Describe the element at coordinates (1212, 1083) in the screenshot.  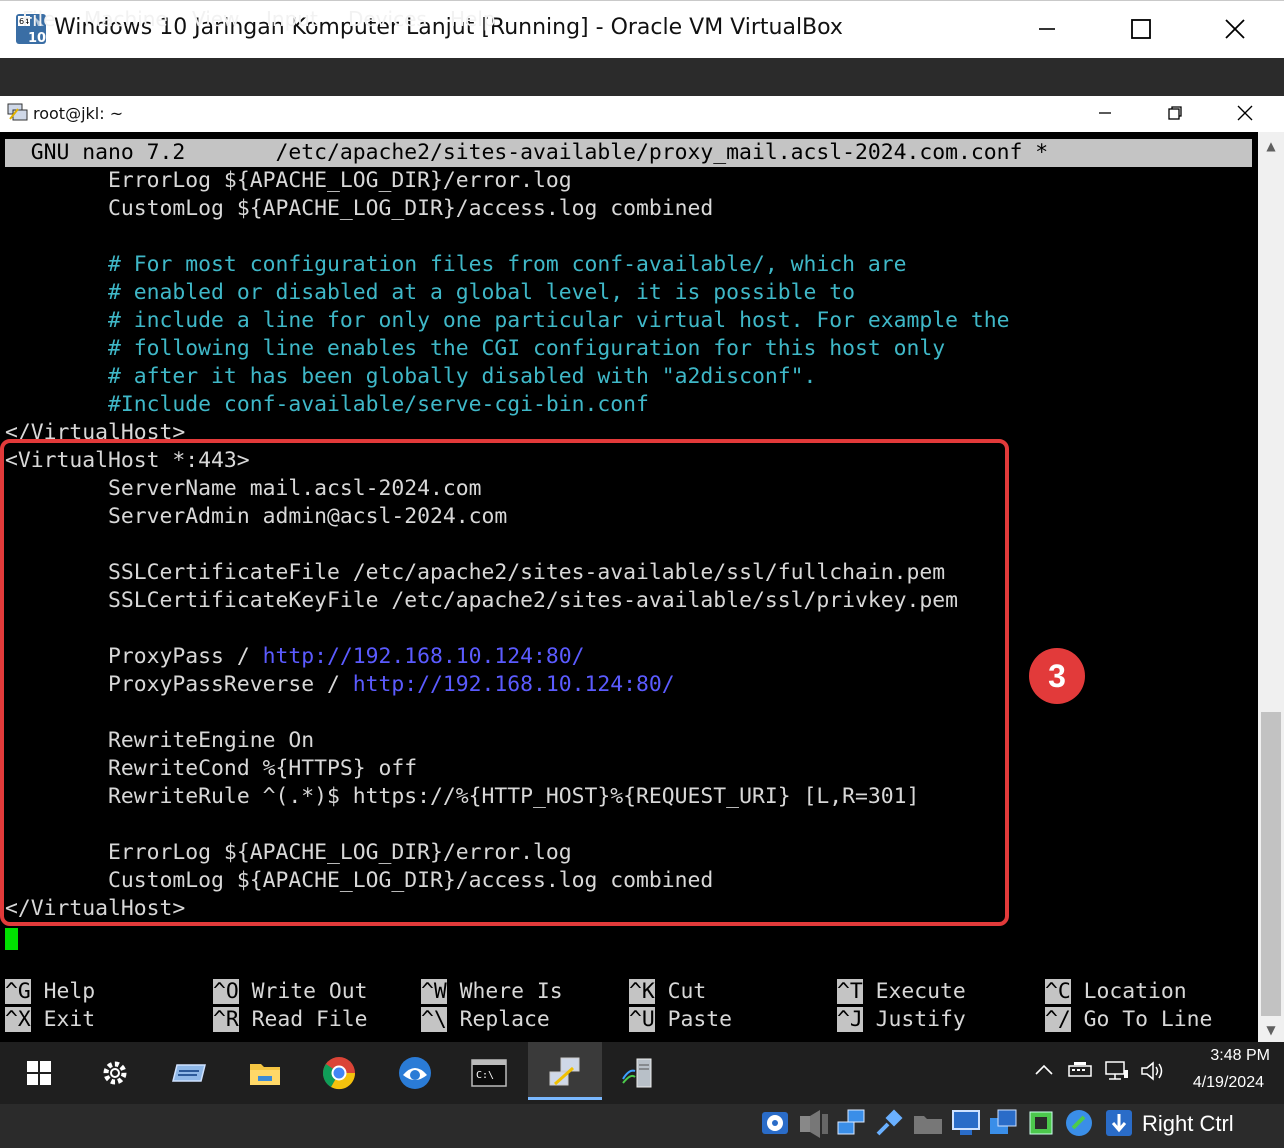
I see `clock-date: 4/19/2024` at that location.